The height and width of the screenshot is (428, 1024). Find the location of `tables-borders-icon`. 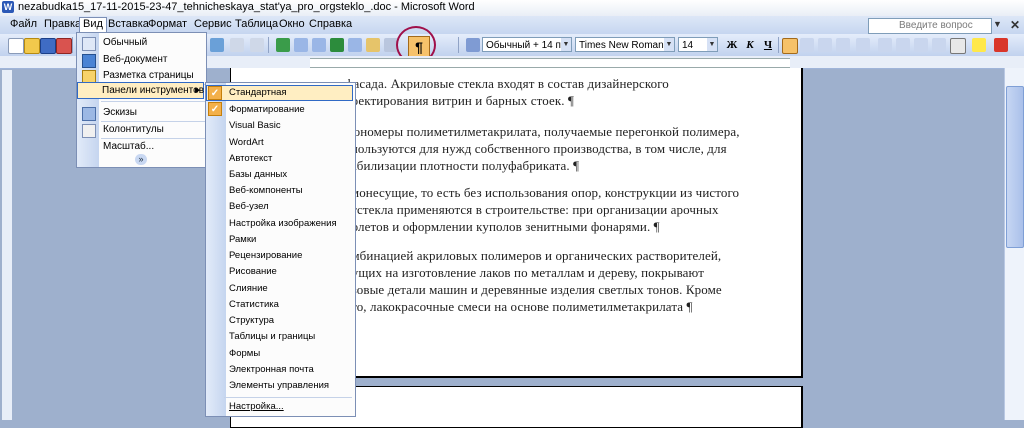

tables-borders-icon is located at coordinates (301, 45).